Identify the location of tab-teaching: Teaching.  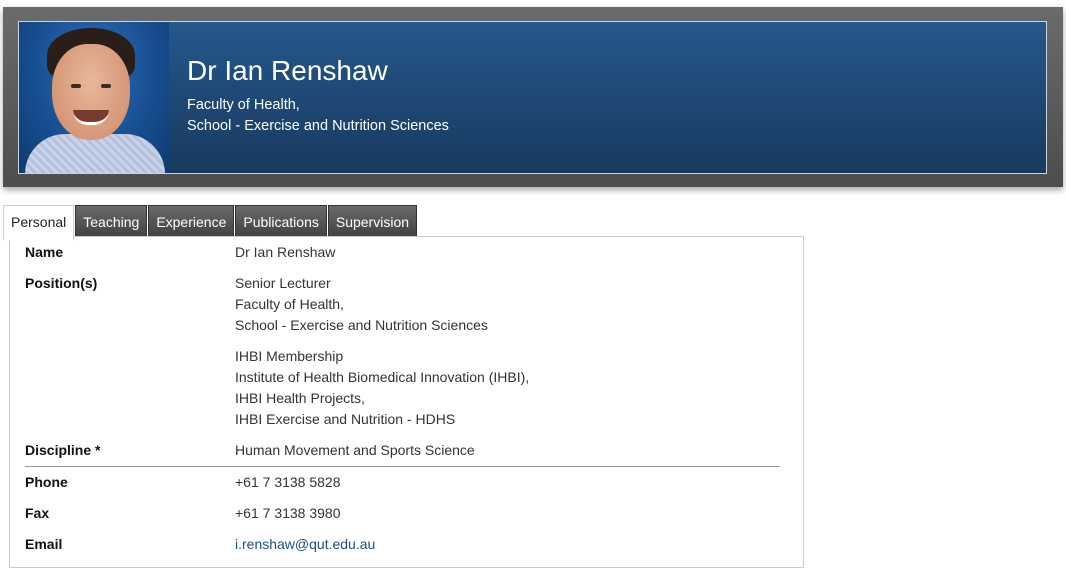
(111, 222).